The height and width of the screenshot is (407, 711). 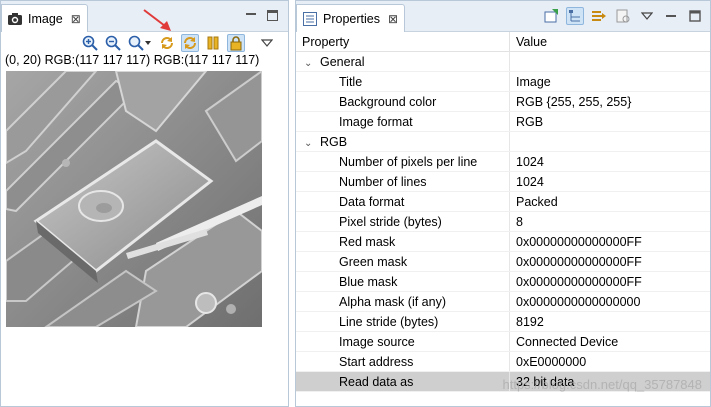 What do you see at coordinates (602, 384) in the screenshot?
I see `watermark-text: https://blog.csdn.net/qq_35787848` at bounding box center [602, 384].